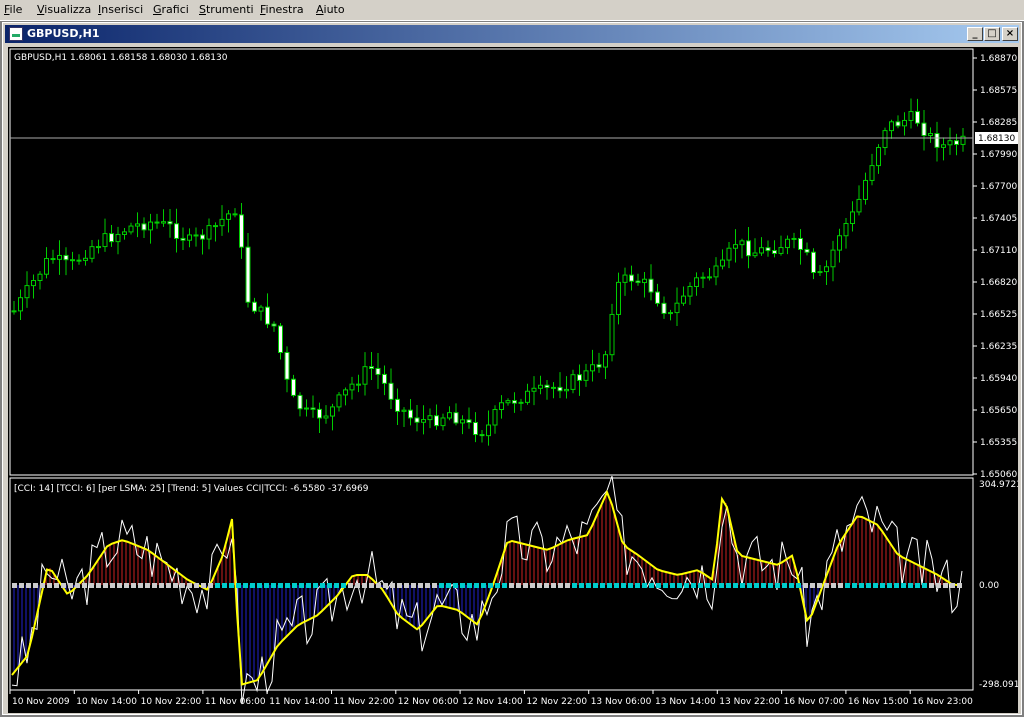  Describe the element at coordinates (998, 251) in the screenshot. I see `price-label: 1.67110` at that location.